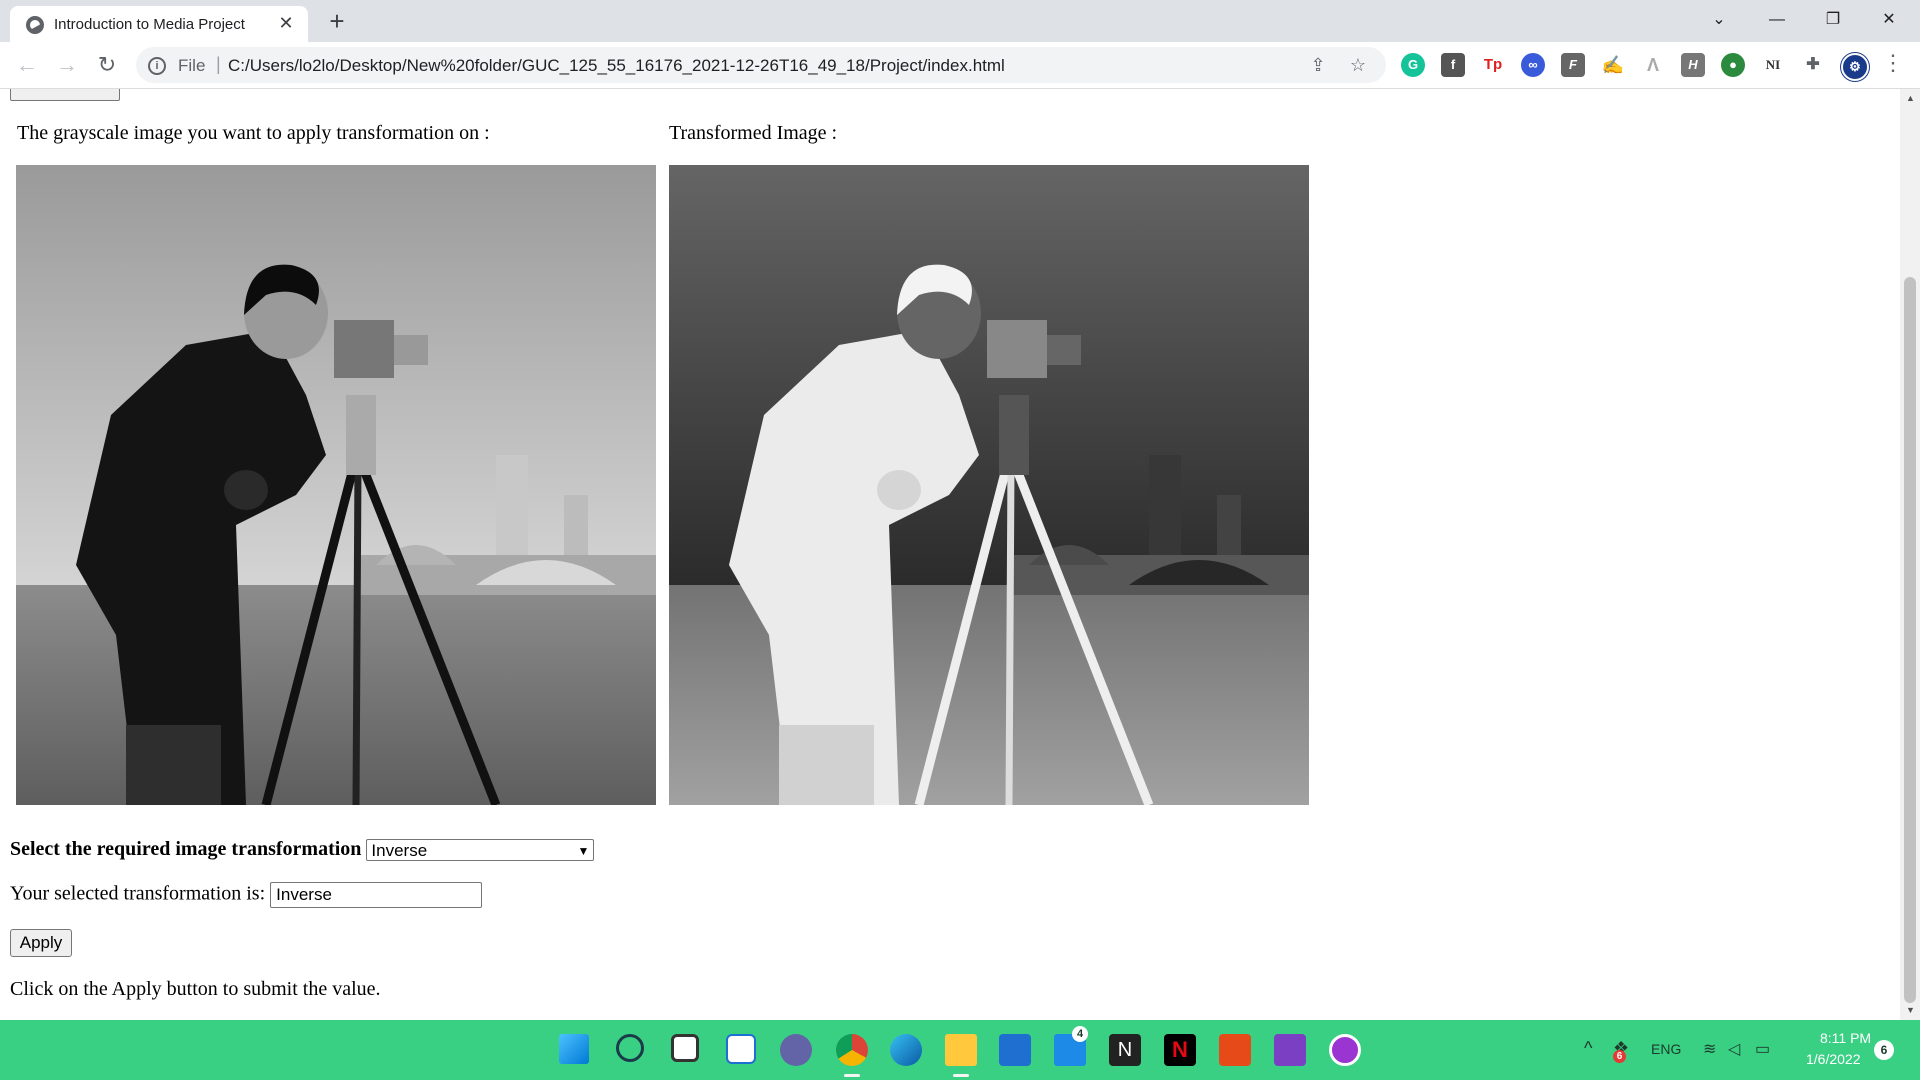 This screenshot has height=1080, width=1920. I want to click on minimize-button: —, so click(1777, 20).